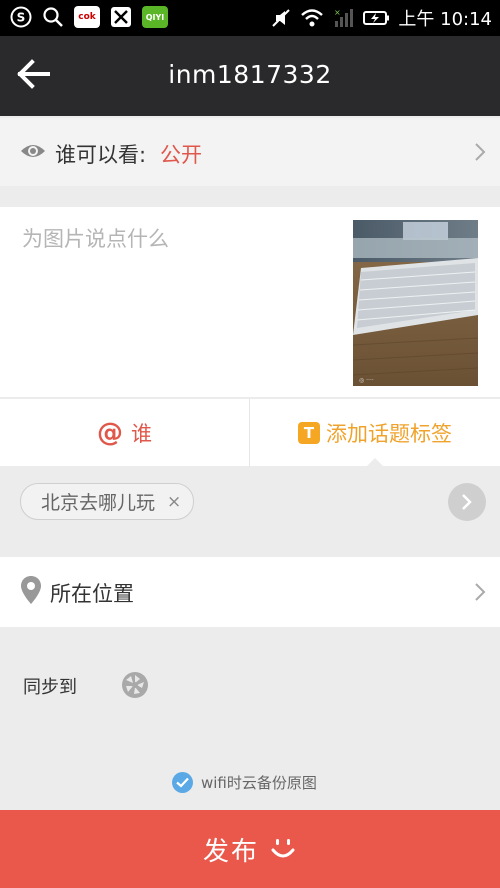 This screenshot has width=500, height=888. What do you see at coordinates (31, 590) in the screenshot?
I see `location-pin-icon` at bounding box center [31, 590].